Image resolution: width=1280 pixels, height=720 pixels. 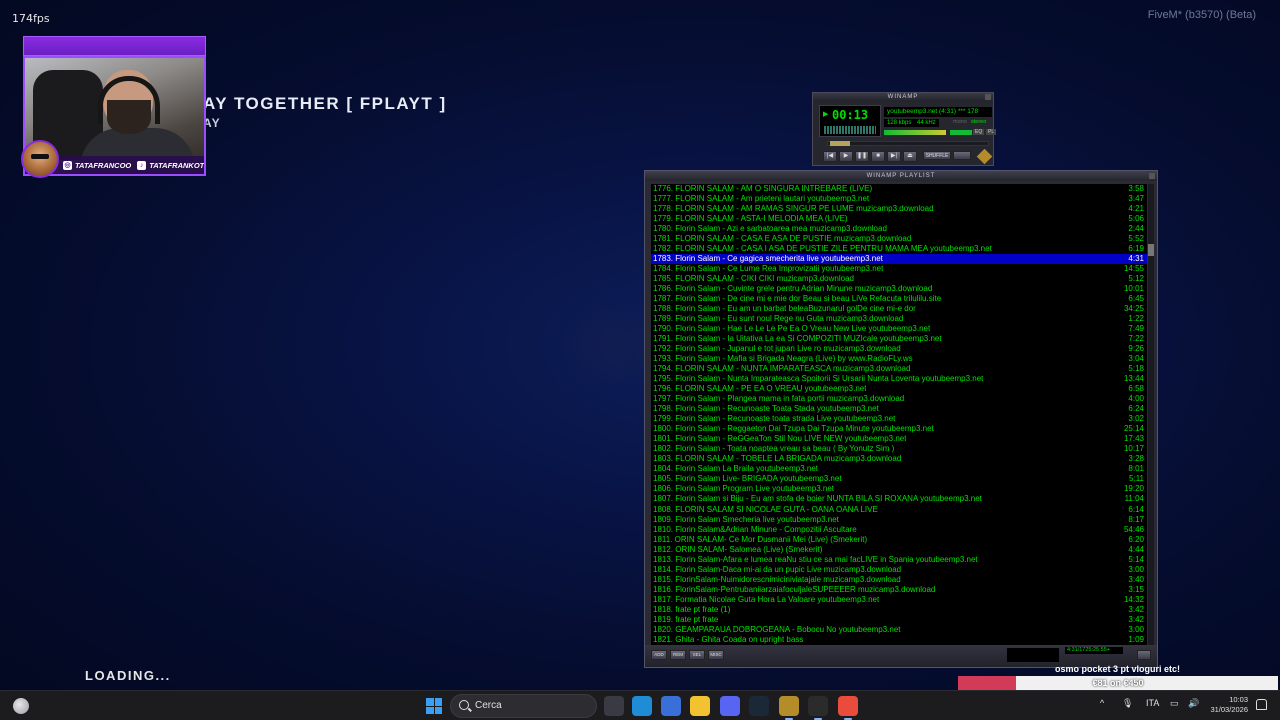 I want to click on eq-toggle-button: EQ, so click(x=979, y=132).